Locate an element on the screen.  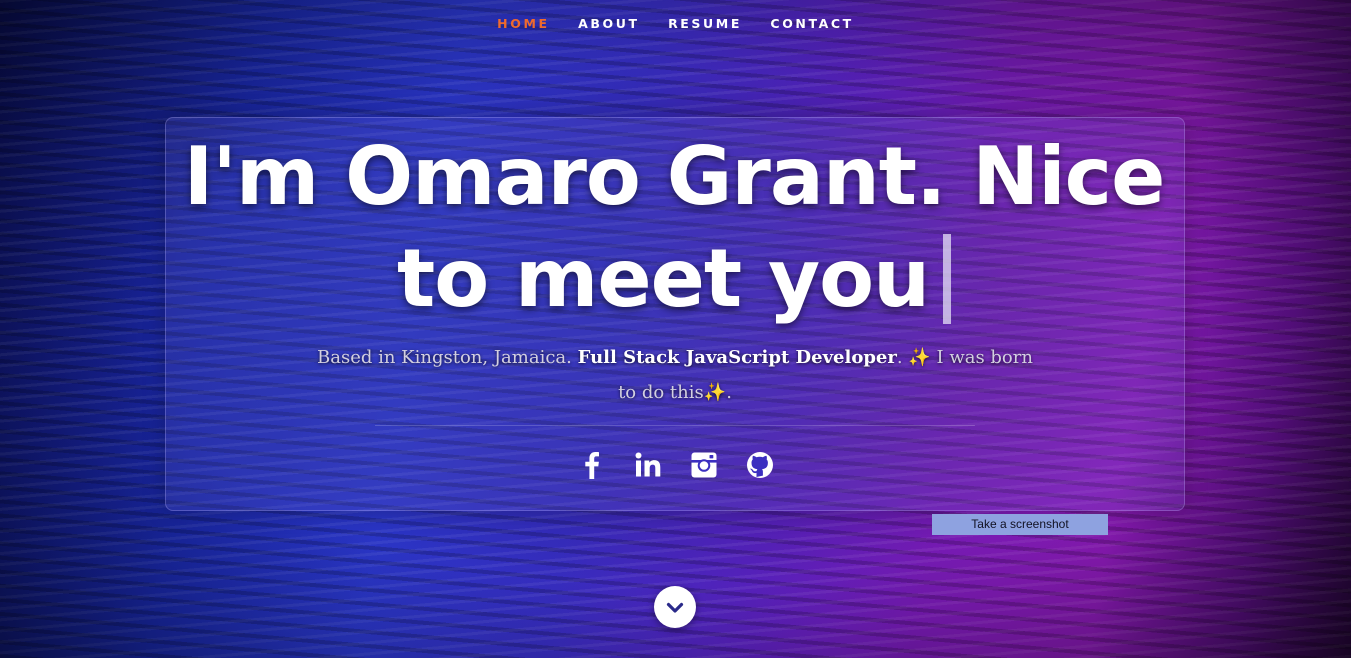
headline-line-2: to meet you is located at coordinates (663, 278).